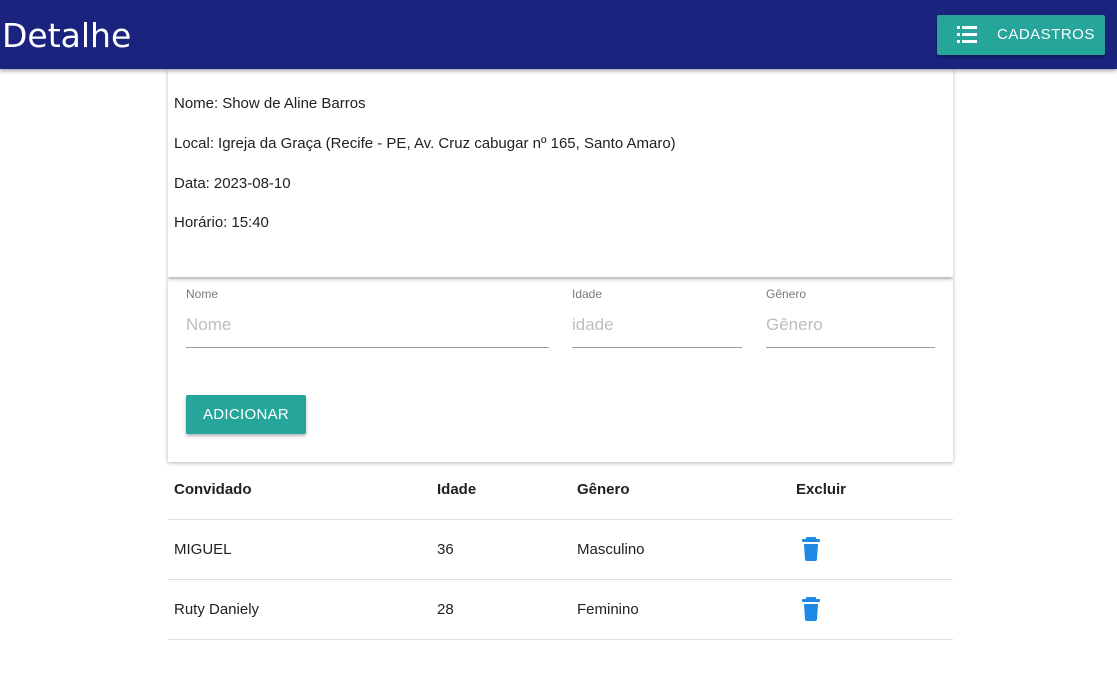 The width and height of the screenshot is (1117, 688). What do you see at coordinates (558, 34) in the screenshot?
I see `top-app-bar: Detalhe CADASTROS` at bounding box center [558, 34].